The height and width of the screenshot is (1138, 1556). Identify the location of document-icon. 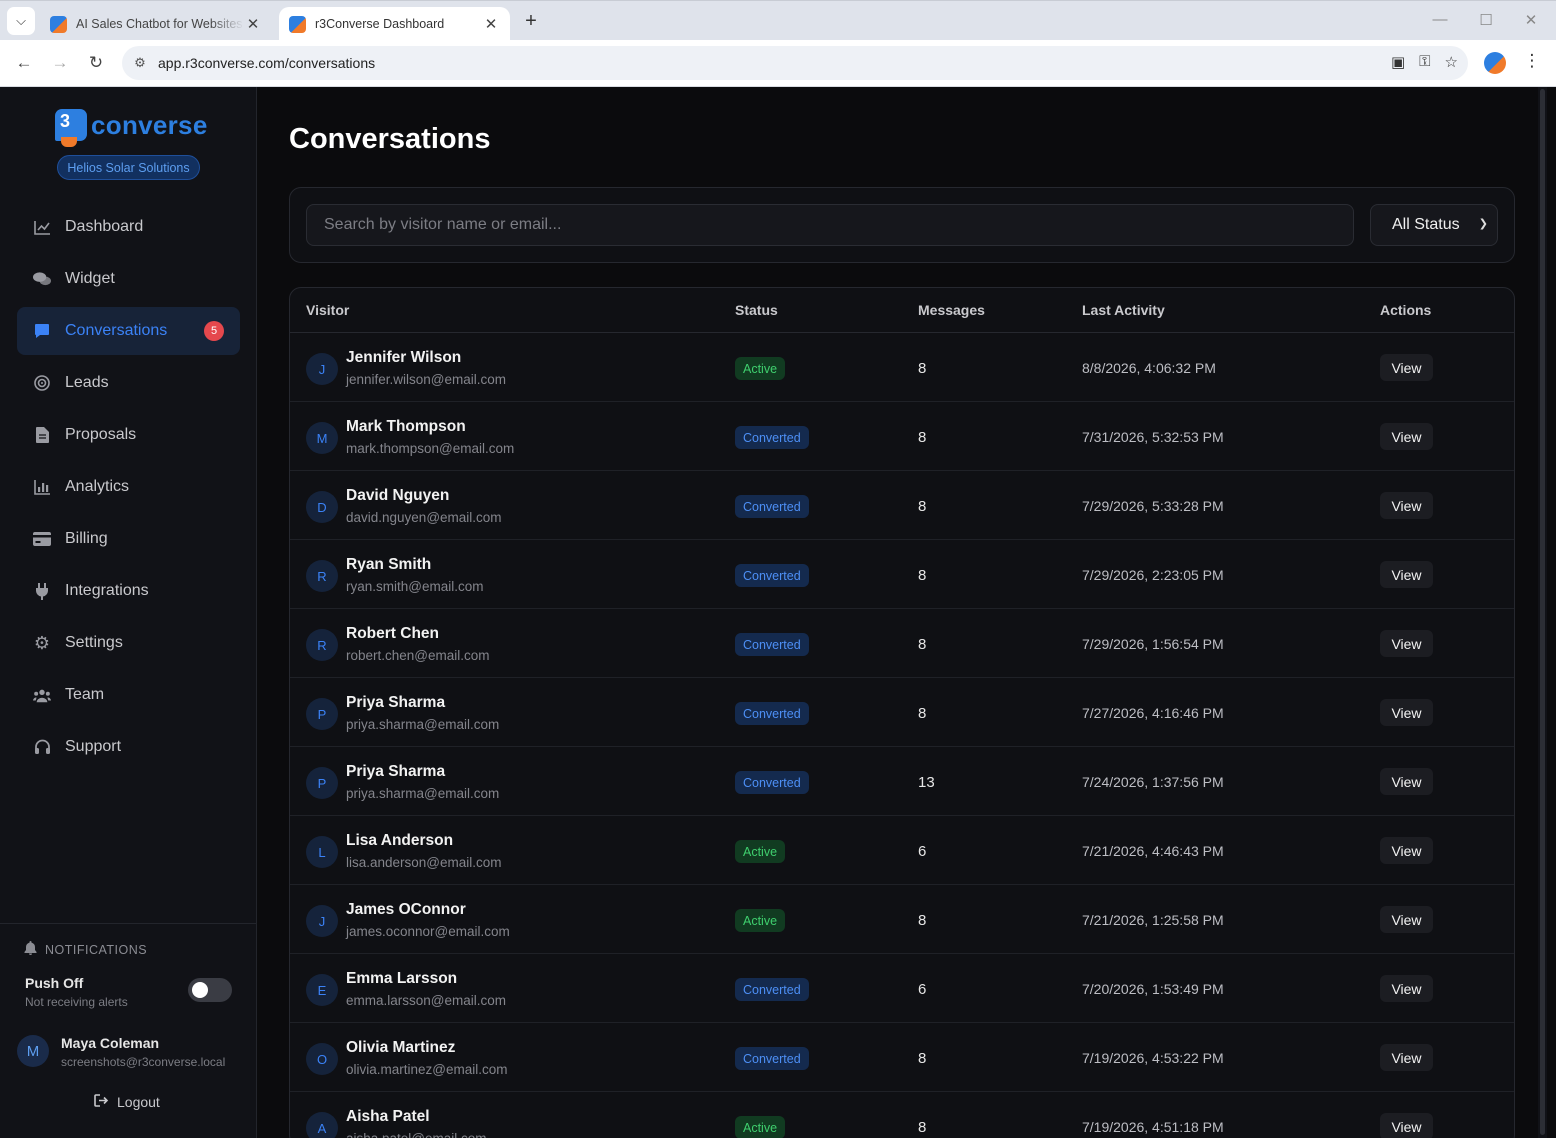
(42, 435).